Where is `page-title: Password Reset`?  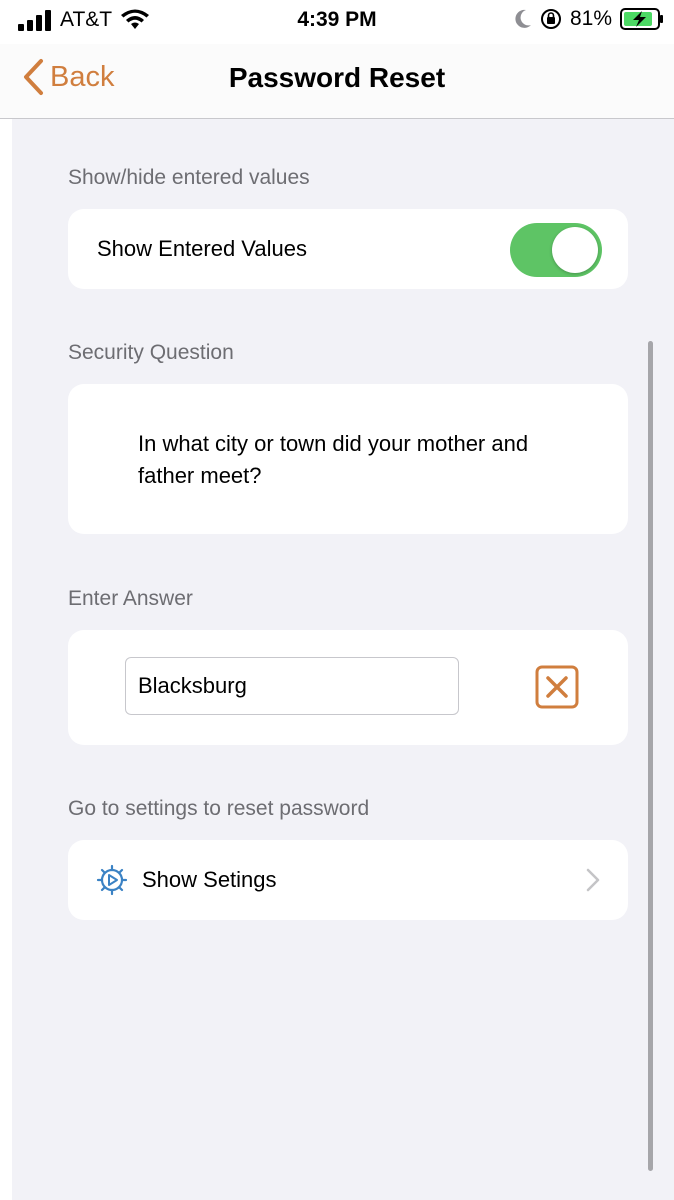 page-title: Password Reset is located at coordinates (337, 77).